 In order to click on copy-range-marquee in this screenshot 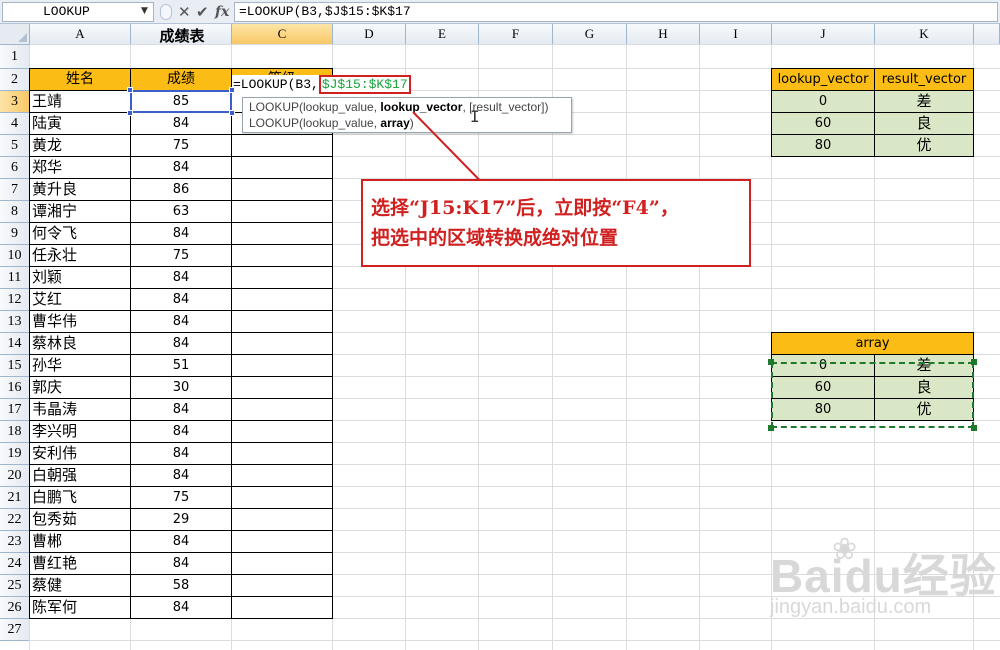, I will do `click(872, 395)`.